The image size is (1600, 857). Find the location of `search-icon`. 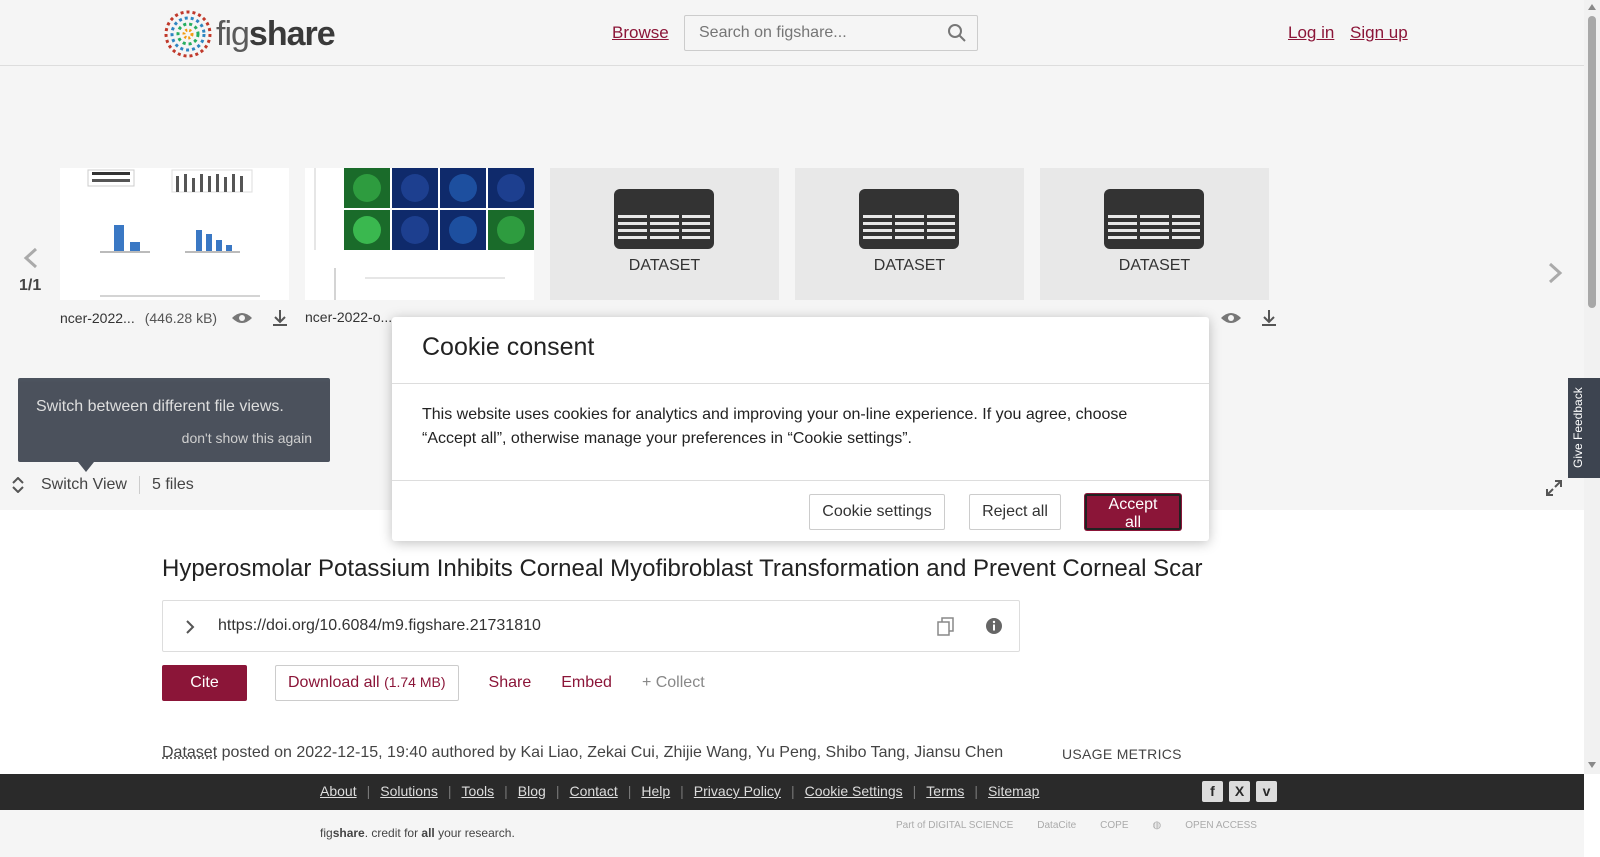

search-icon is located at coordinates (957, 33).